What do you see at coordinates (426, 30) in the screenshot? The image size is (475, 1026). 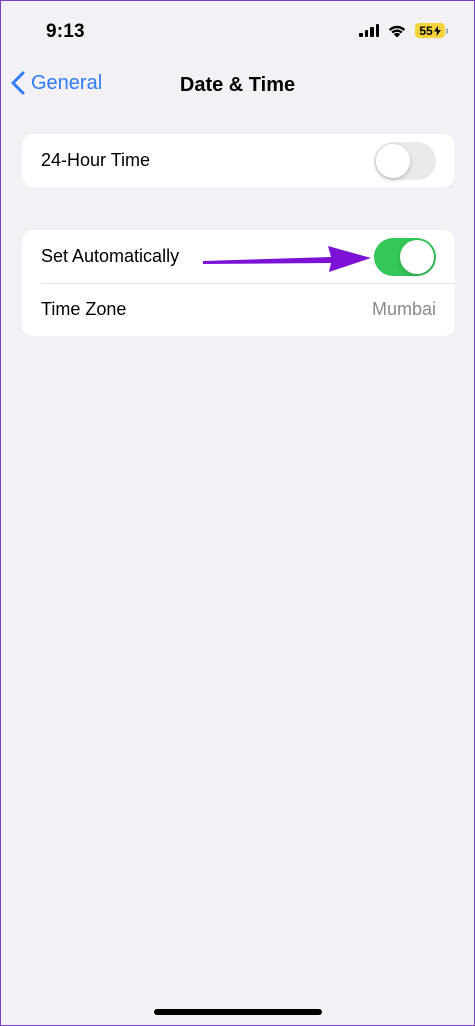 I see `battery-level: 55` at bounding box center [426, 30].